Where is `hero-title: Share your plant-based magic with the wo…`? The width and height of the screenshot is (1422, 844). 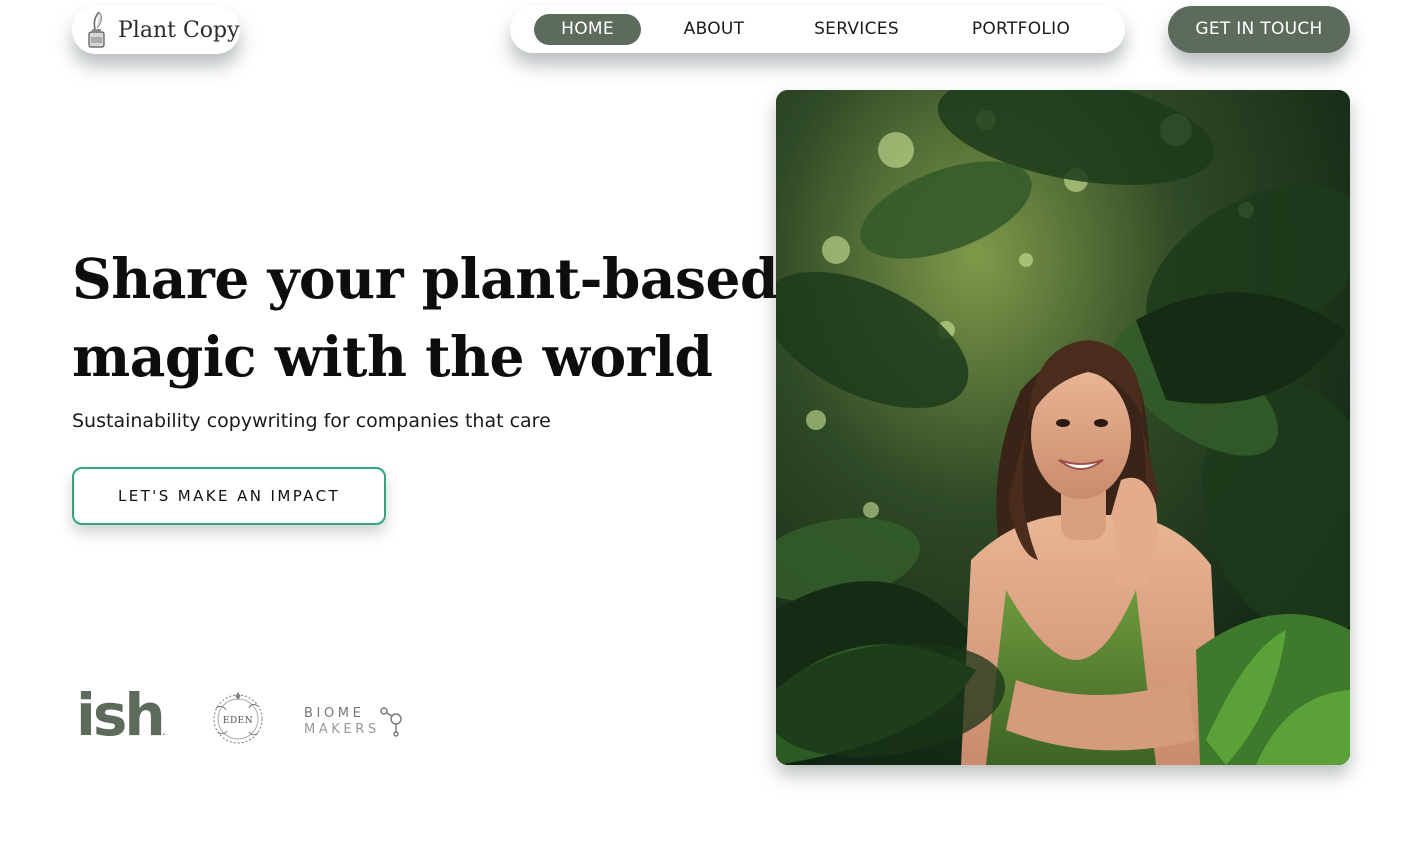
hero-title: Share your plant-based magic with the wo… is located at coordinates (425, 318).